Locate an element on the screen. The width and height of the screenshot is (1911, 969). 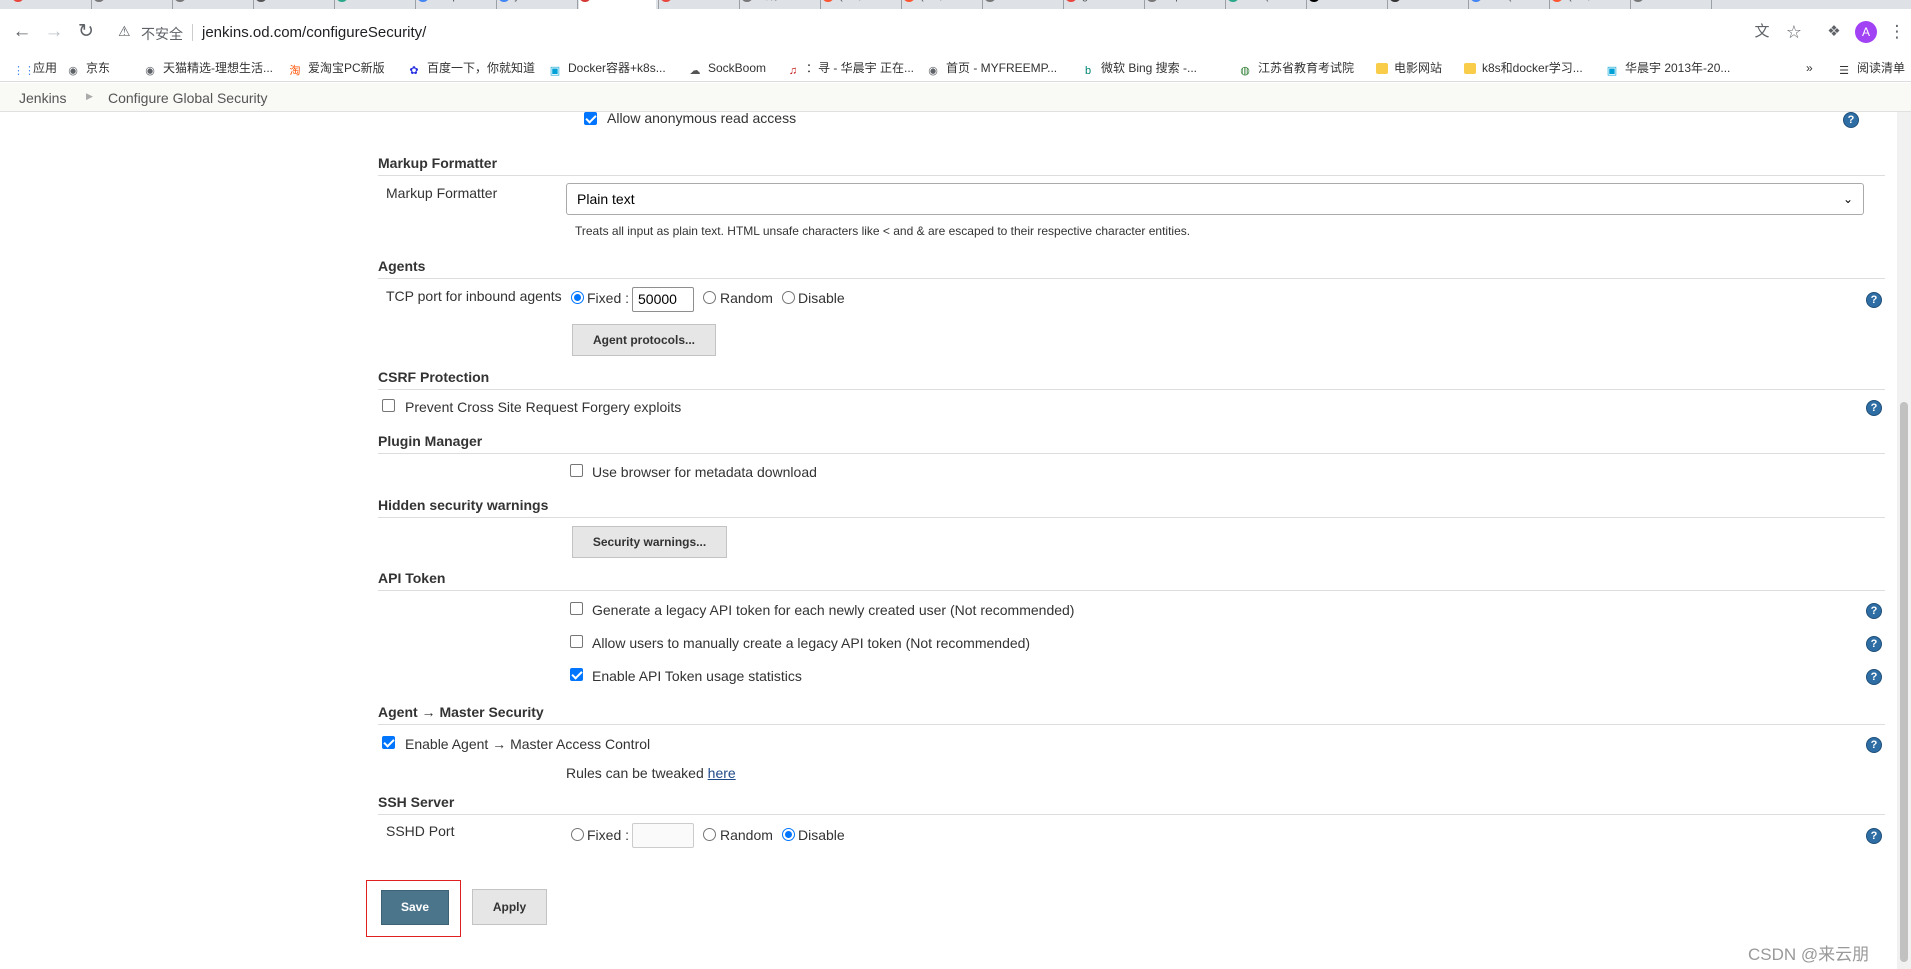
scrollbar-thumb is located at coordinates (1904, 682).